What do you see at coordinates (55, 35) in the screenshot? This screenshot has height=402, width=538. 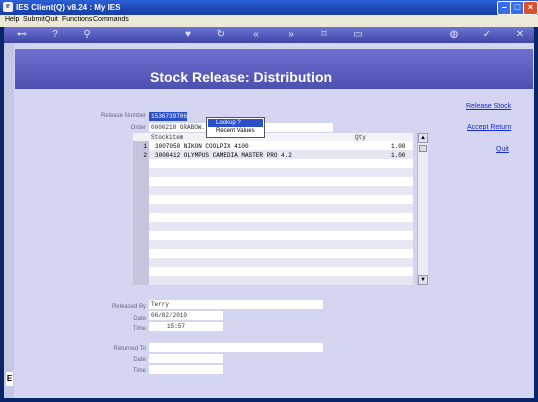 I see `help-icon: ?` at bounding box center [55, 35].